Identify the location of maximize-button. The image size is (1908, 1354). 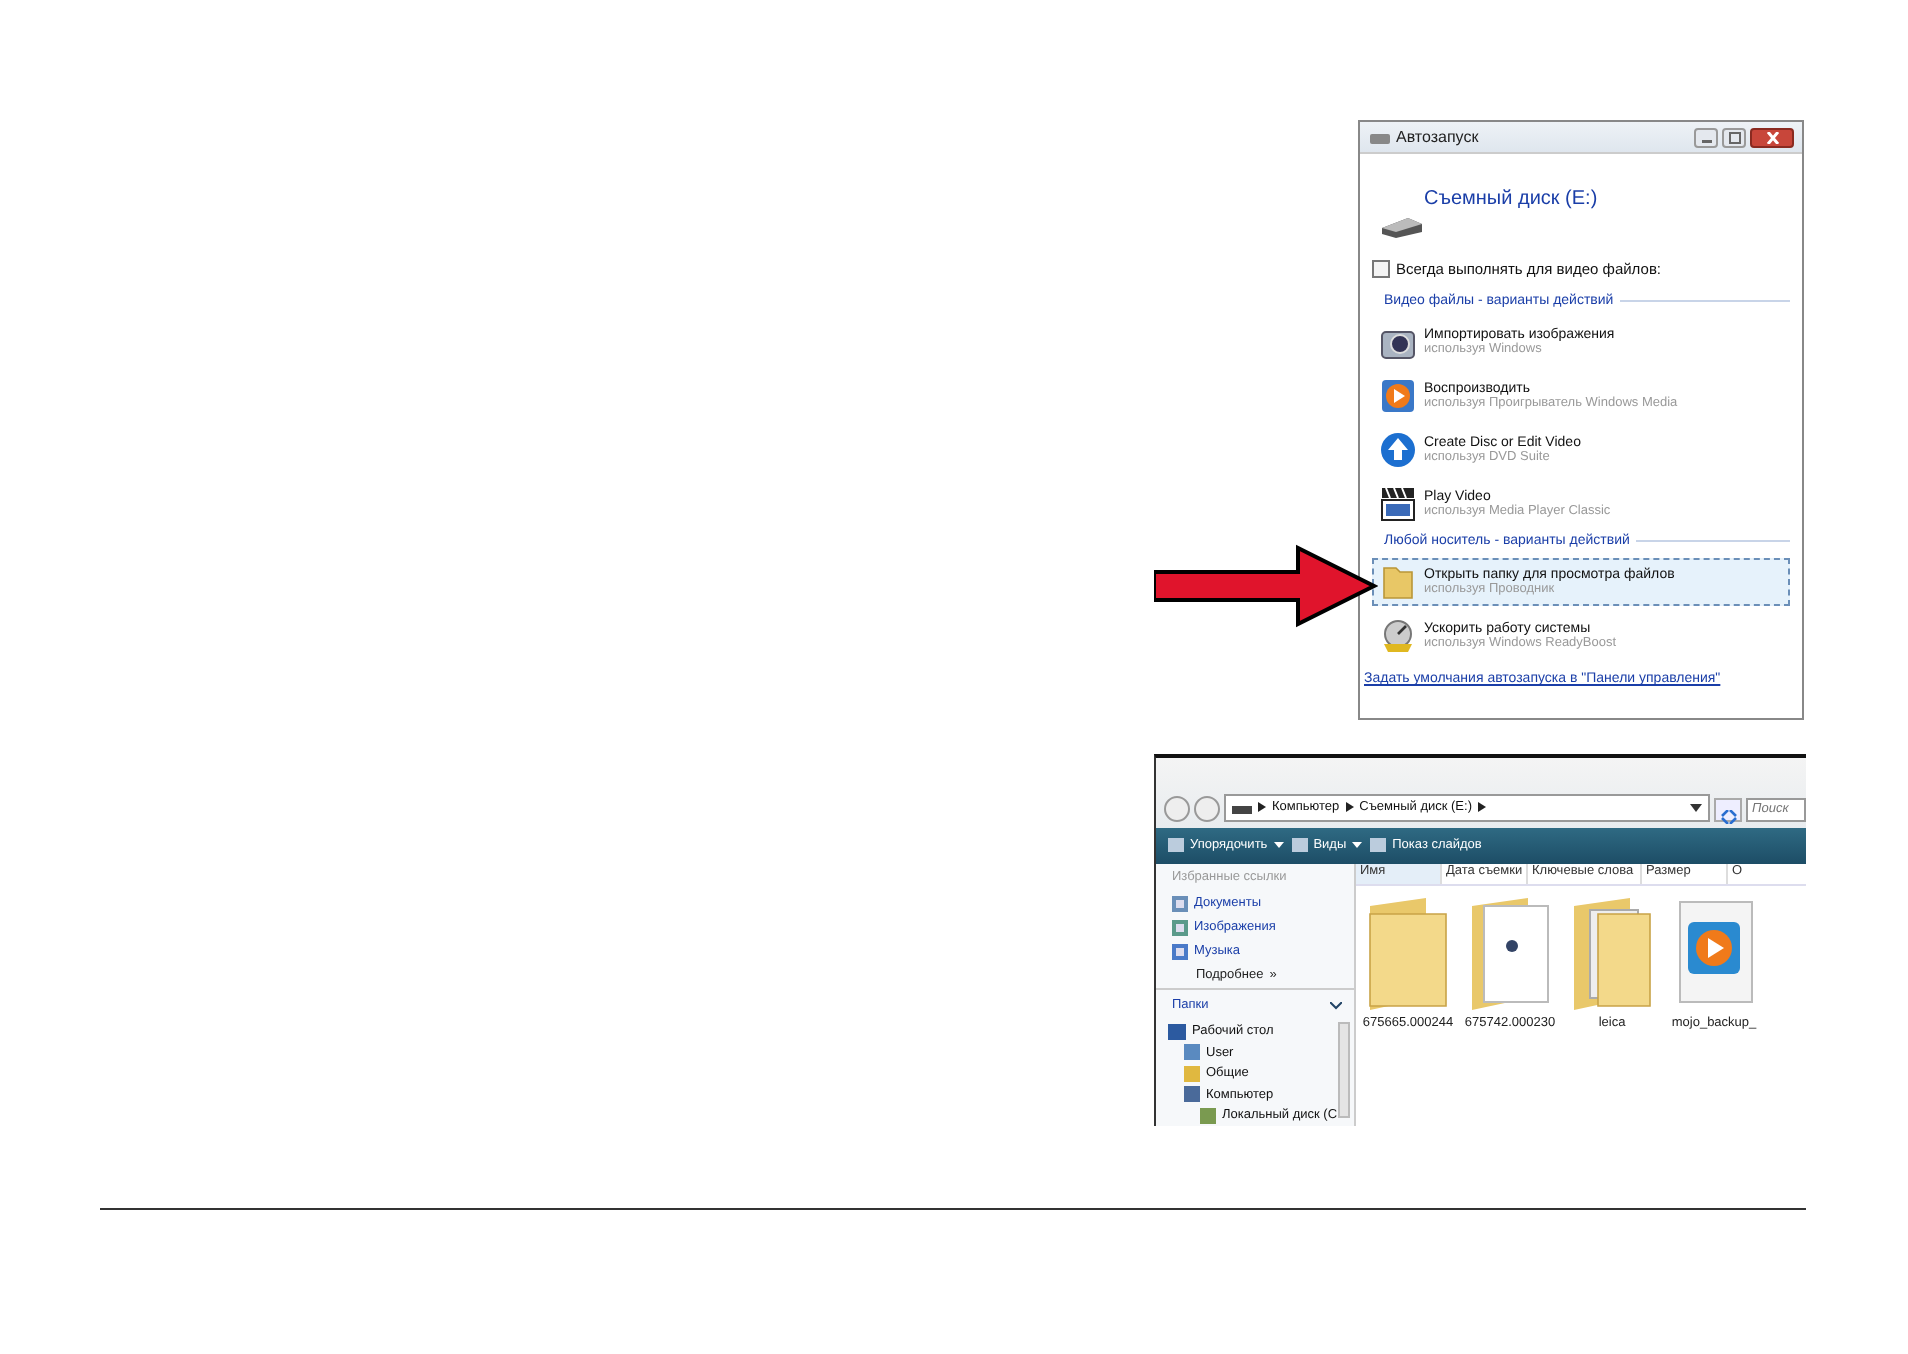
(1734, 137).